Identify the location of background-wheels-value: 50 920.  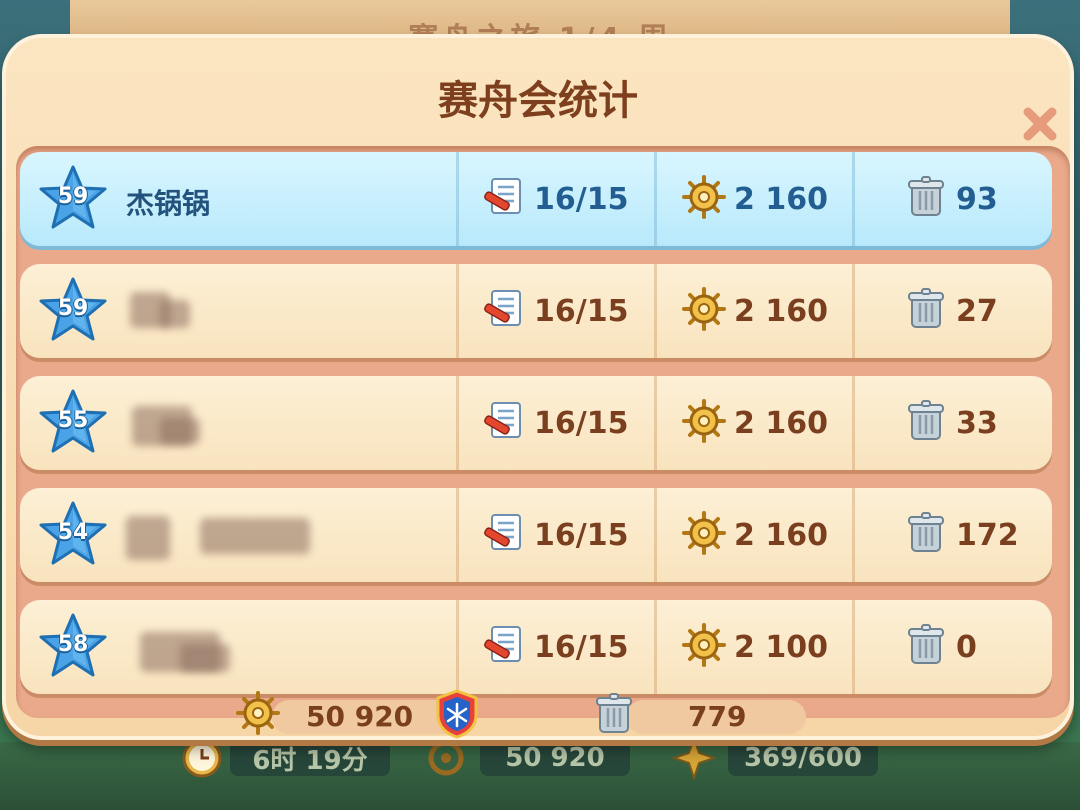
(555, 758).